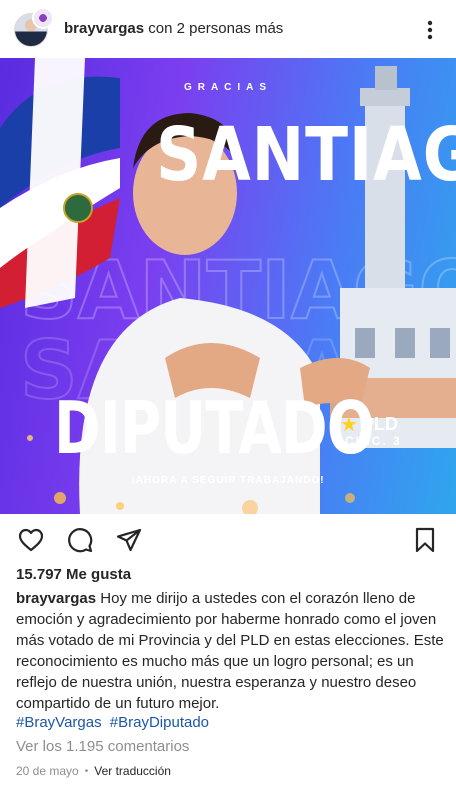 The height and width of the screenshot is (800, 456). I want to click on hashtag-link: #BrayVargas, so click(59, 722).